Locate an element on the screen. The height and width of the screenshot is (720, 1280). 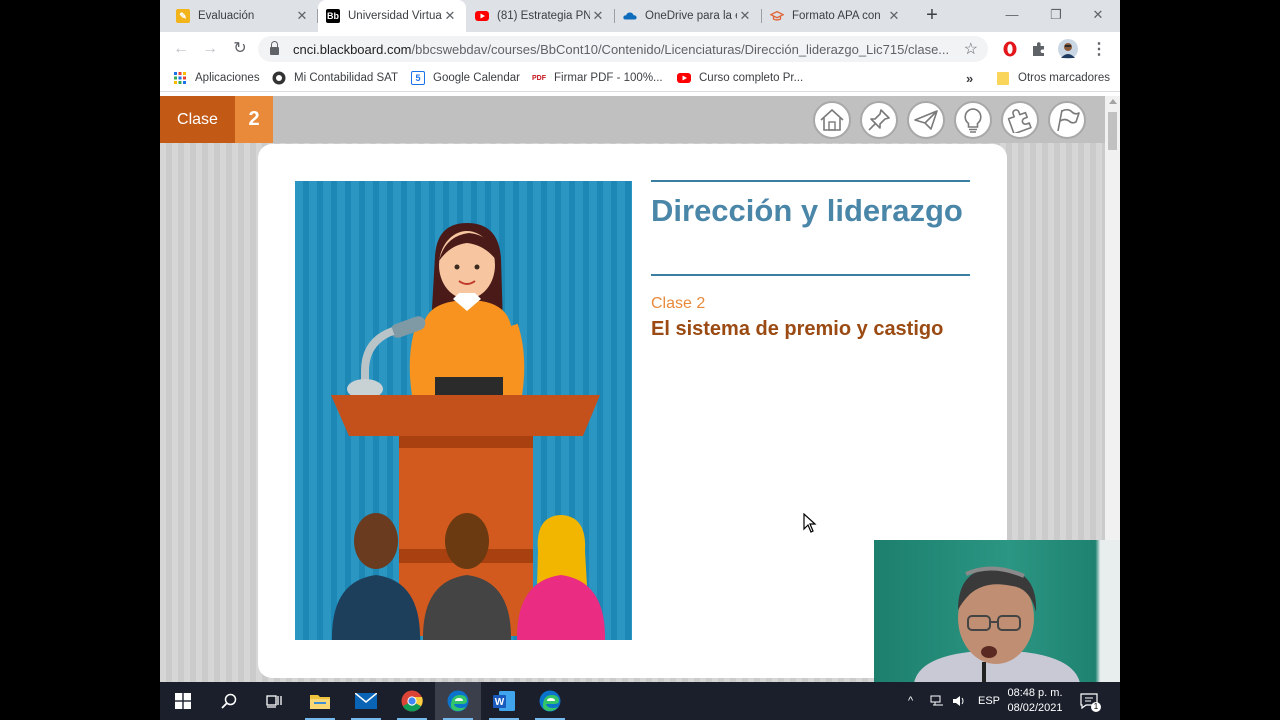
pencil-icon: ✎ is located at coordinates (183, 16).